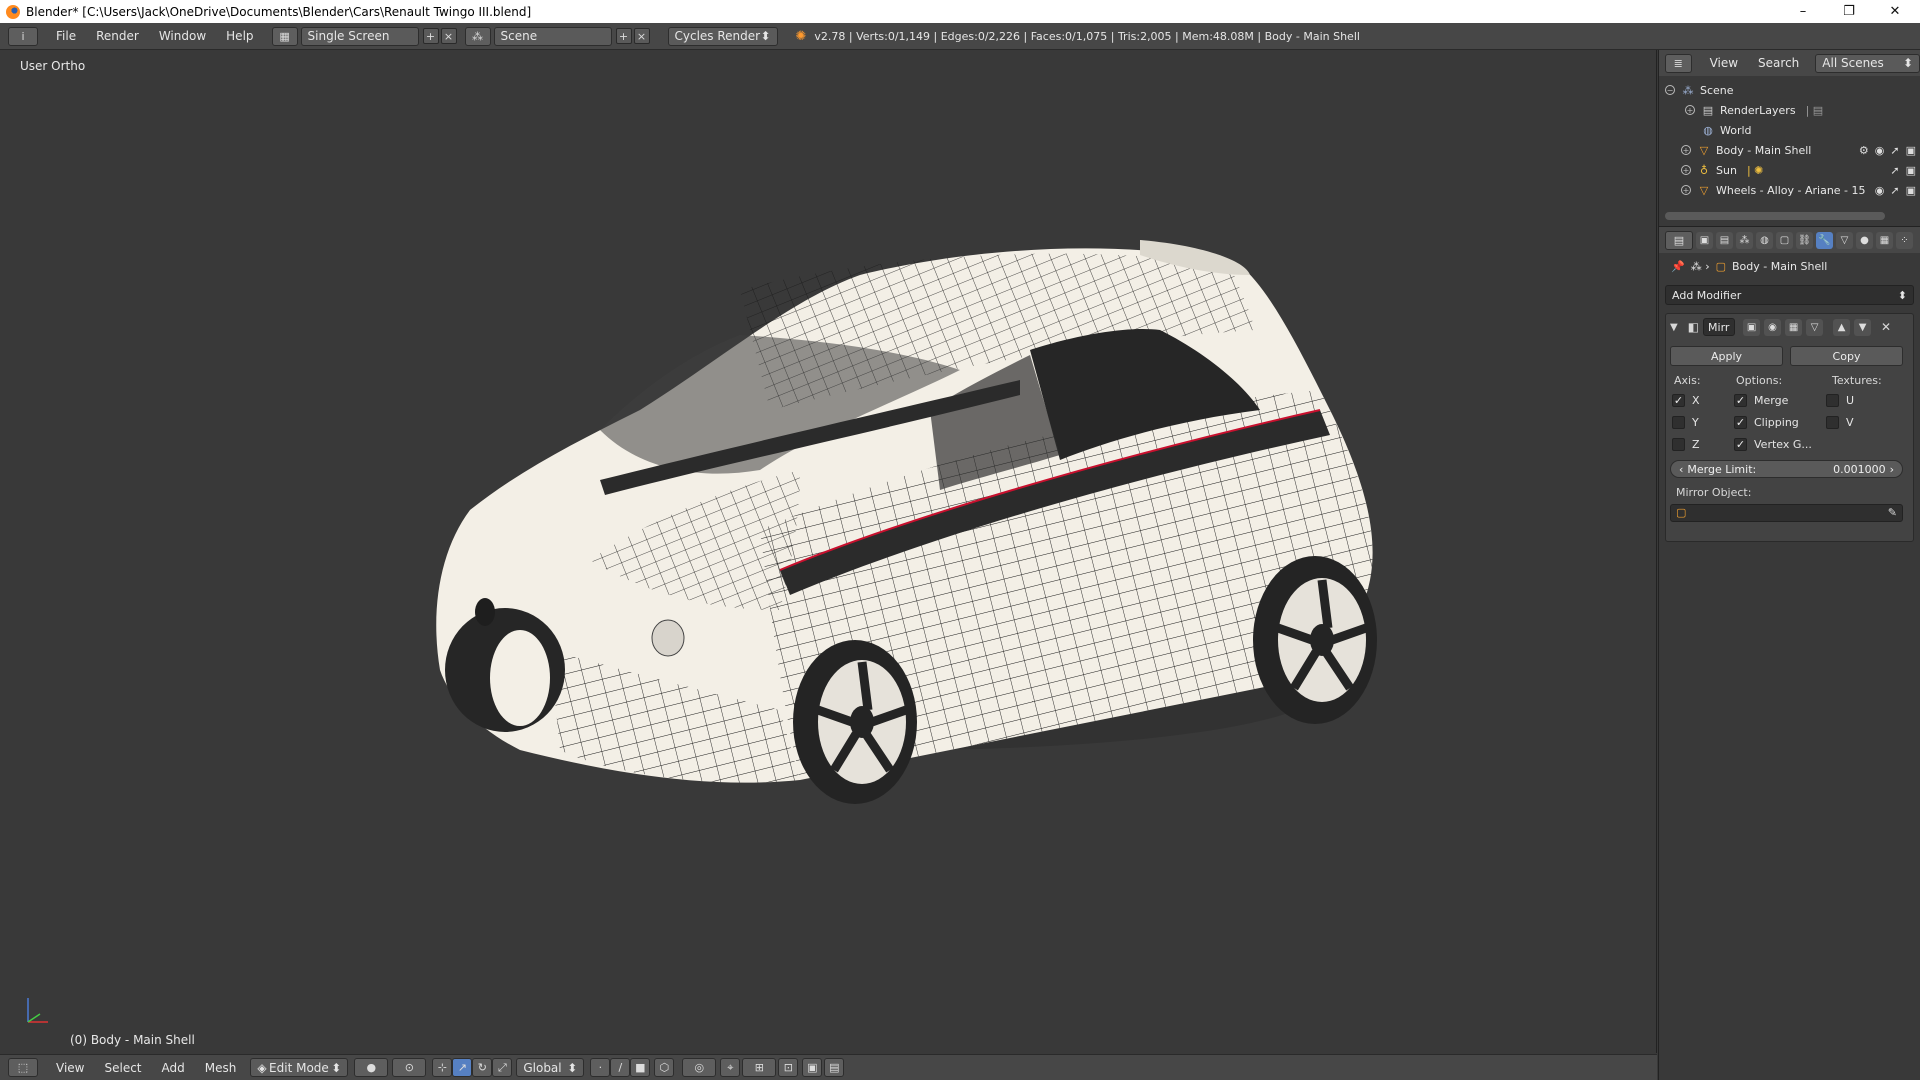 This screenshot has width=1920, height=1080. What do you see at coordinates (1786, 513) in the screenshot?
I see `mirror-object-field: ▢ ✎` at bounding box center [1786, 513].